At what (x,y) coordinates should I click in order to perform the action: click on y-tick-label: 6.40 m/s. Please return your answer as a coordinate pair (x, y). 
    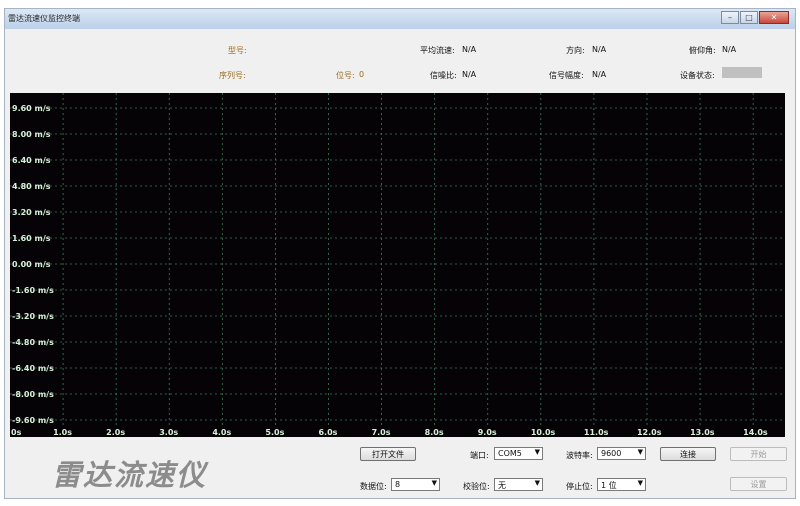
    Looking at the image, I should click on (31, 160).